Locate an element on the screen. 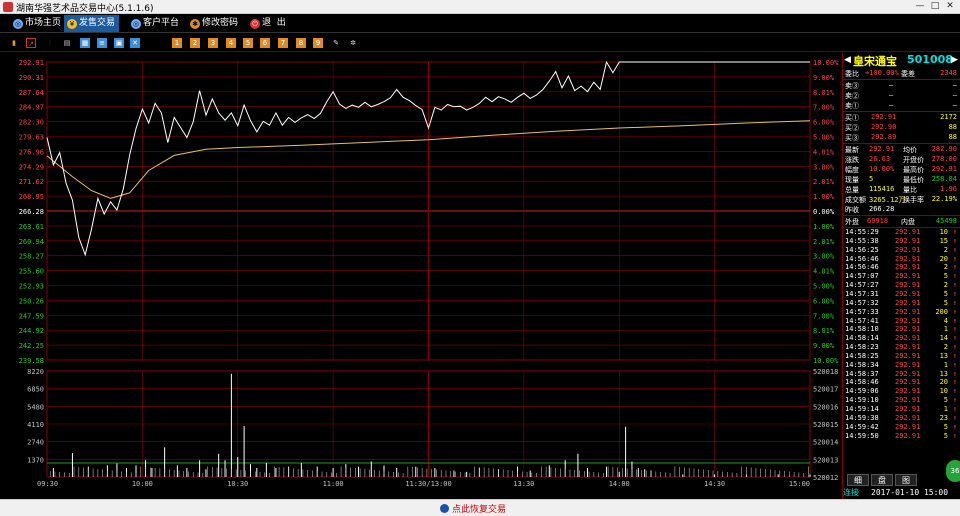  f1-icon: 1 is located at coordinates (177, 43).